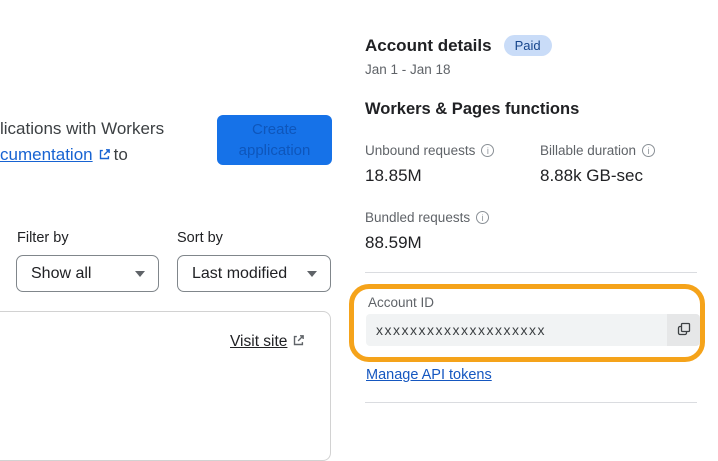 The width and height of the screenshot is (718, 461). Describe the element at coordinates (274, 129) in the screenshot. I see `create-application-label-line1: Create` at that location.